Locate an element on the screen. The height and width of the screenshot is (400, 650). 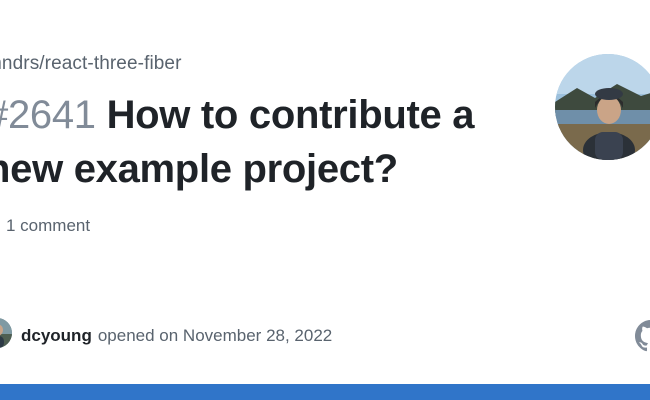
comment-count: 1 comment is located at coordinates (45, 226).